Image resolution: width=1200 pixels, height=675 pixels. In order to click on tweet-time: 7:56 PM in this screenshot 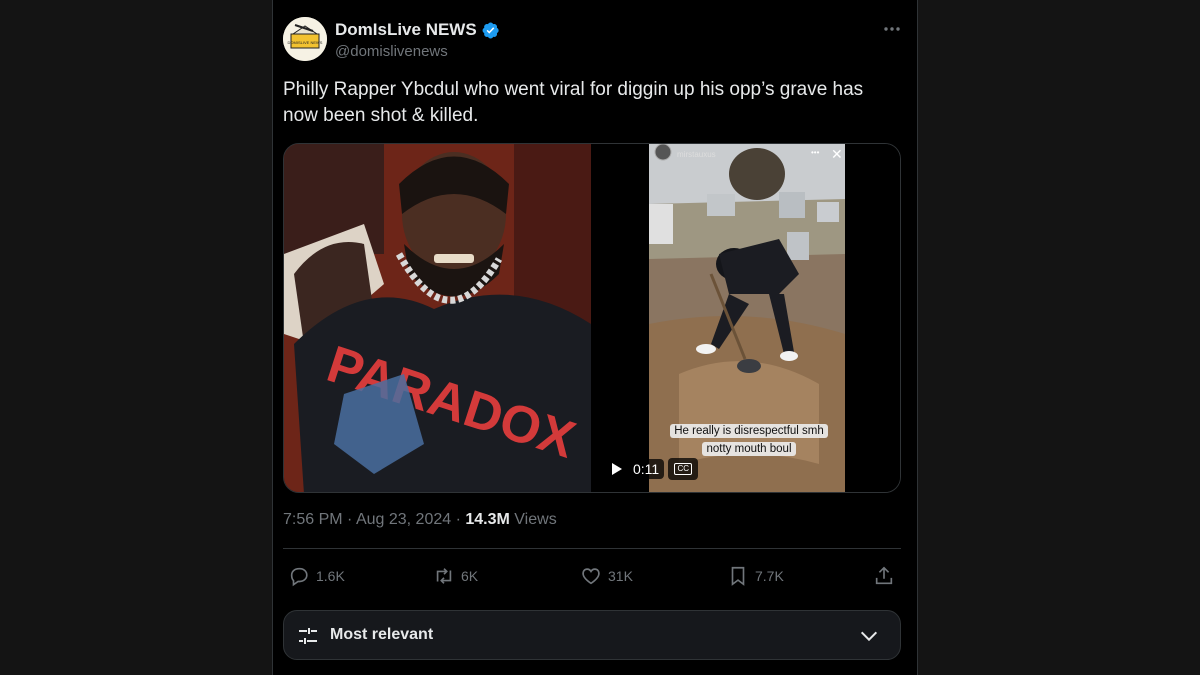, I will do `click(313, 519)`.